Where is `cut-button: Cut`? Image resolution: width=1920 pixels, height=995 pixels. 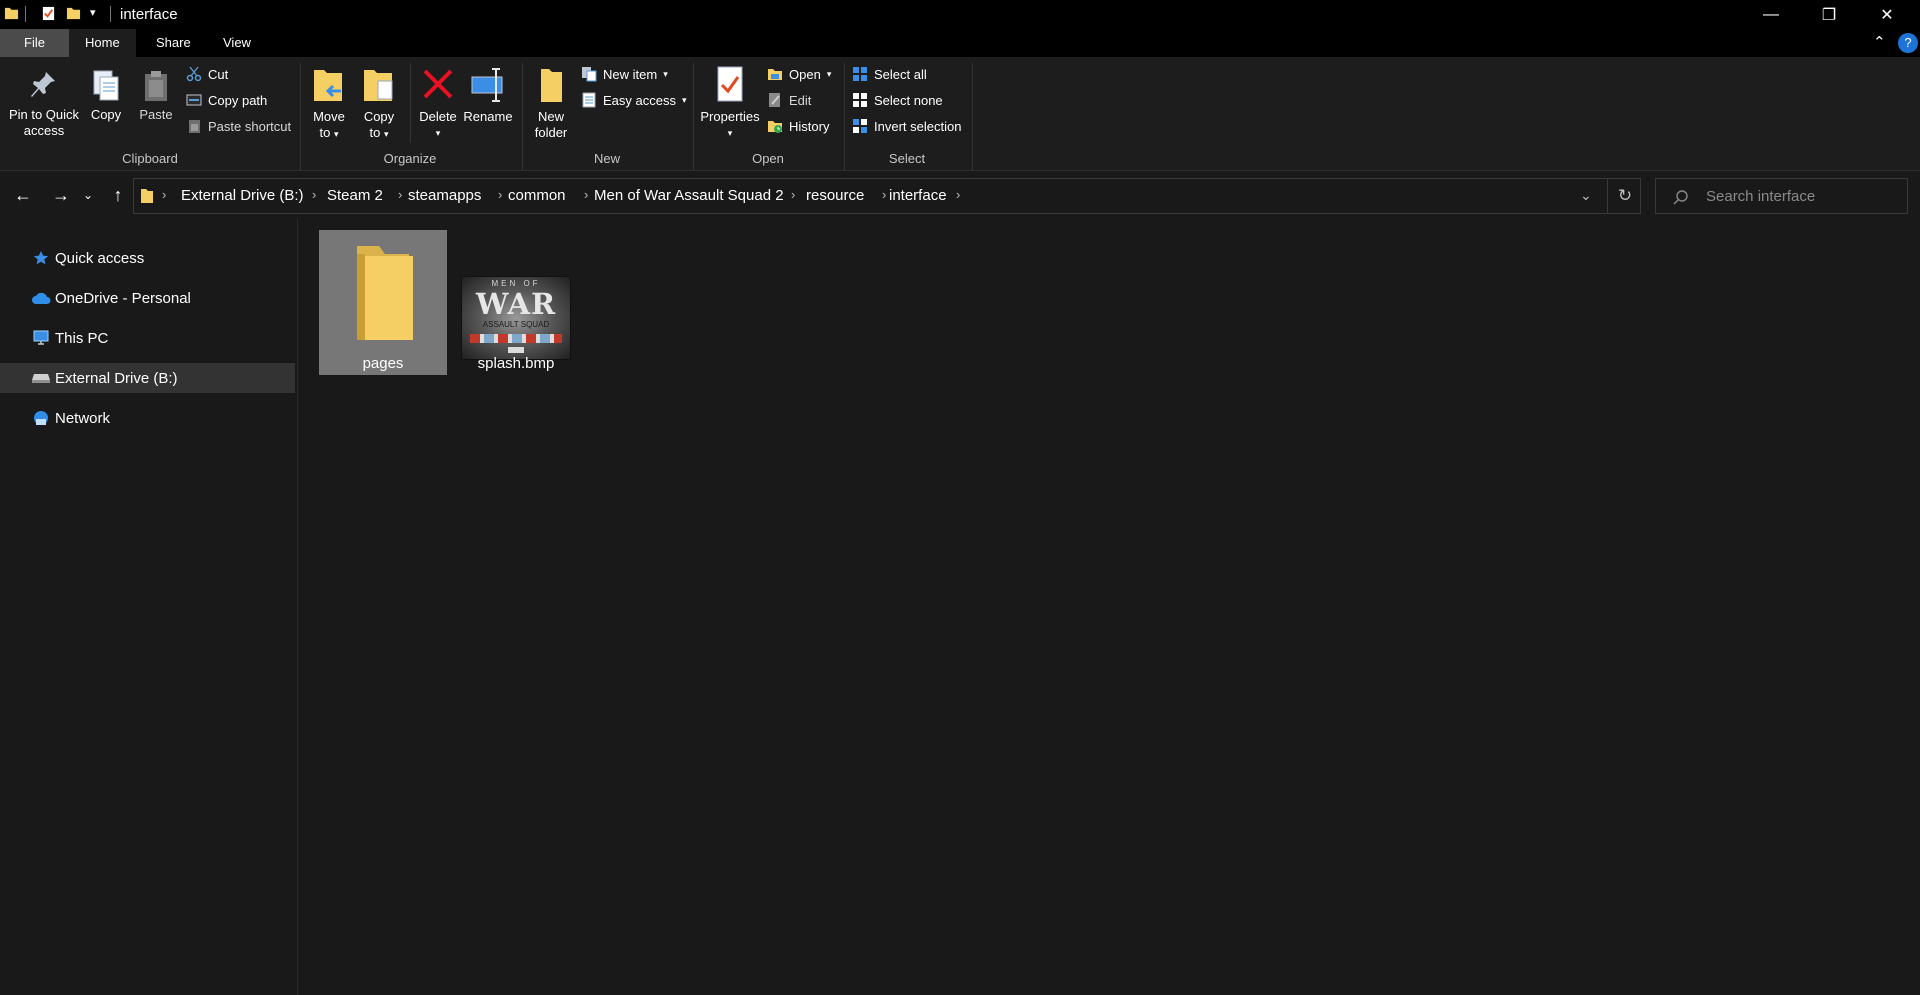
cut-button: Cut is located at coordinates (207, 74).